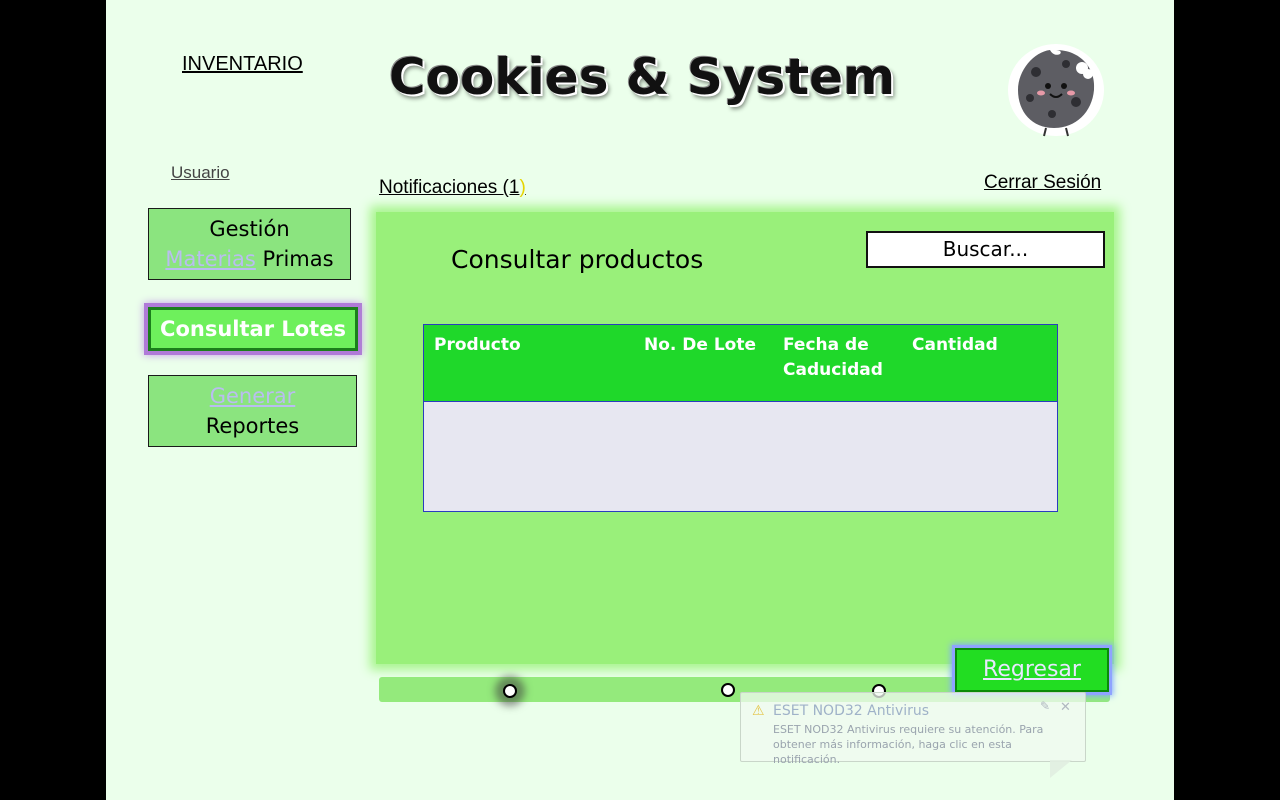 The height and width of the screenshot is (800, 1280). Describe the element at coordinates (838, 358) in the screenshot. I see `column-header-fecha: Fecha de Caducidad` at that location.